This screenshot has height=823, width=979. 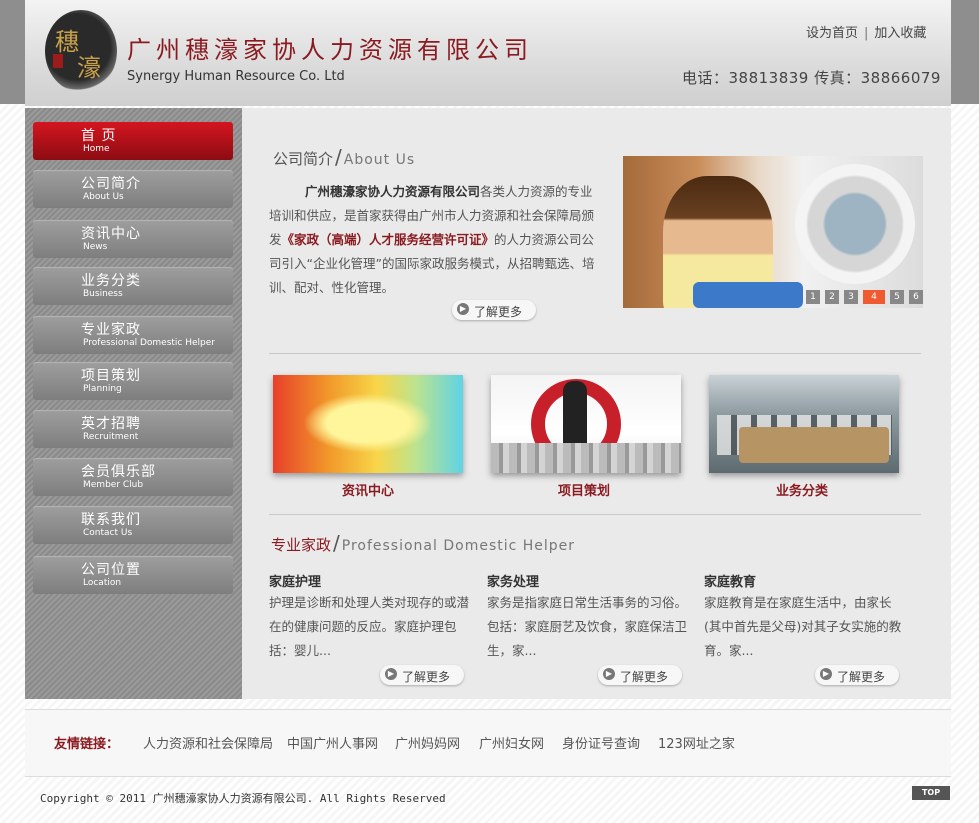 I want to click on sidebar-item-label: 会员俱乐部, so click(x=118, y=472).